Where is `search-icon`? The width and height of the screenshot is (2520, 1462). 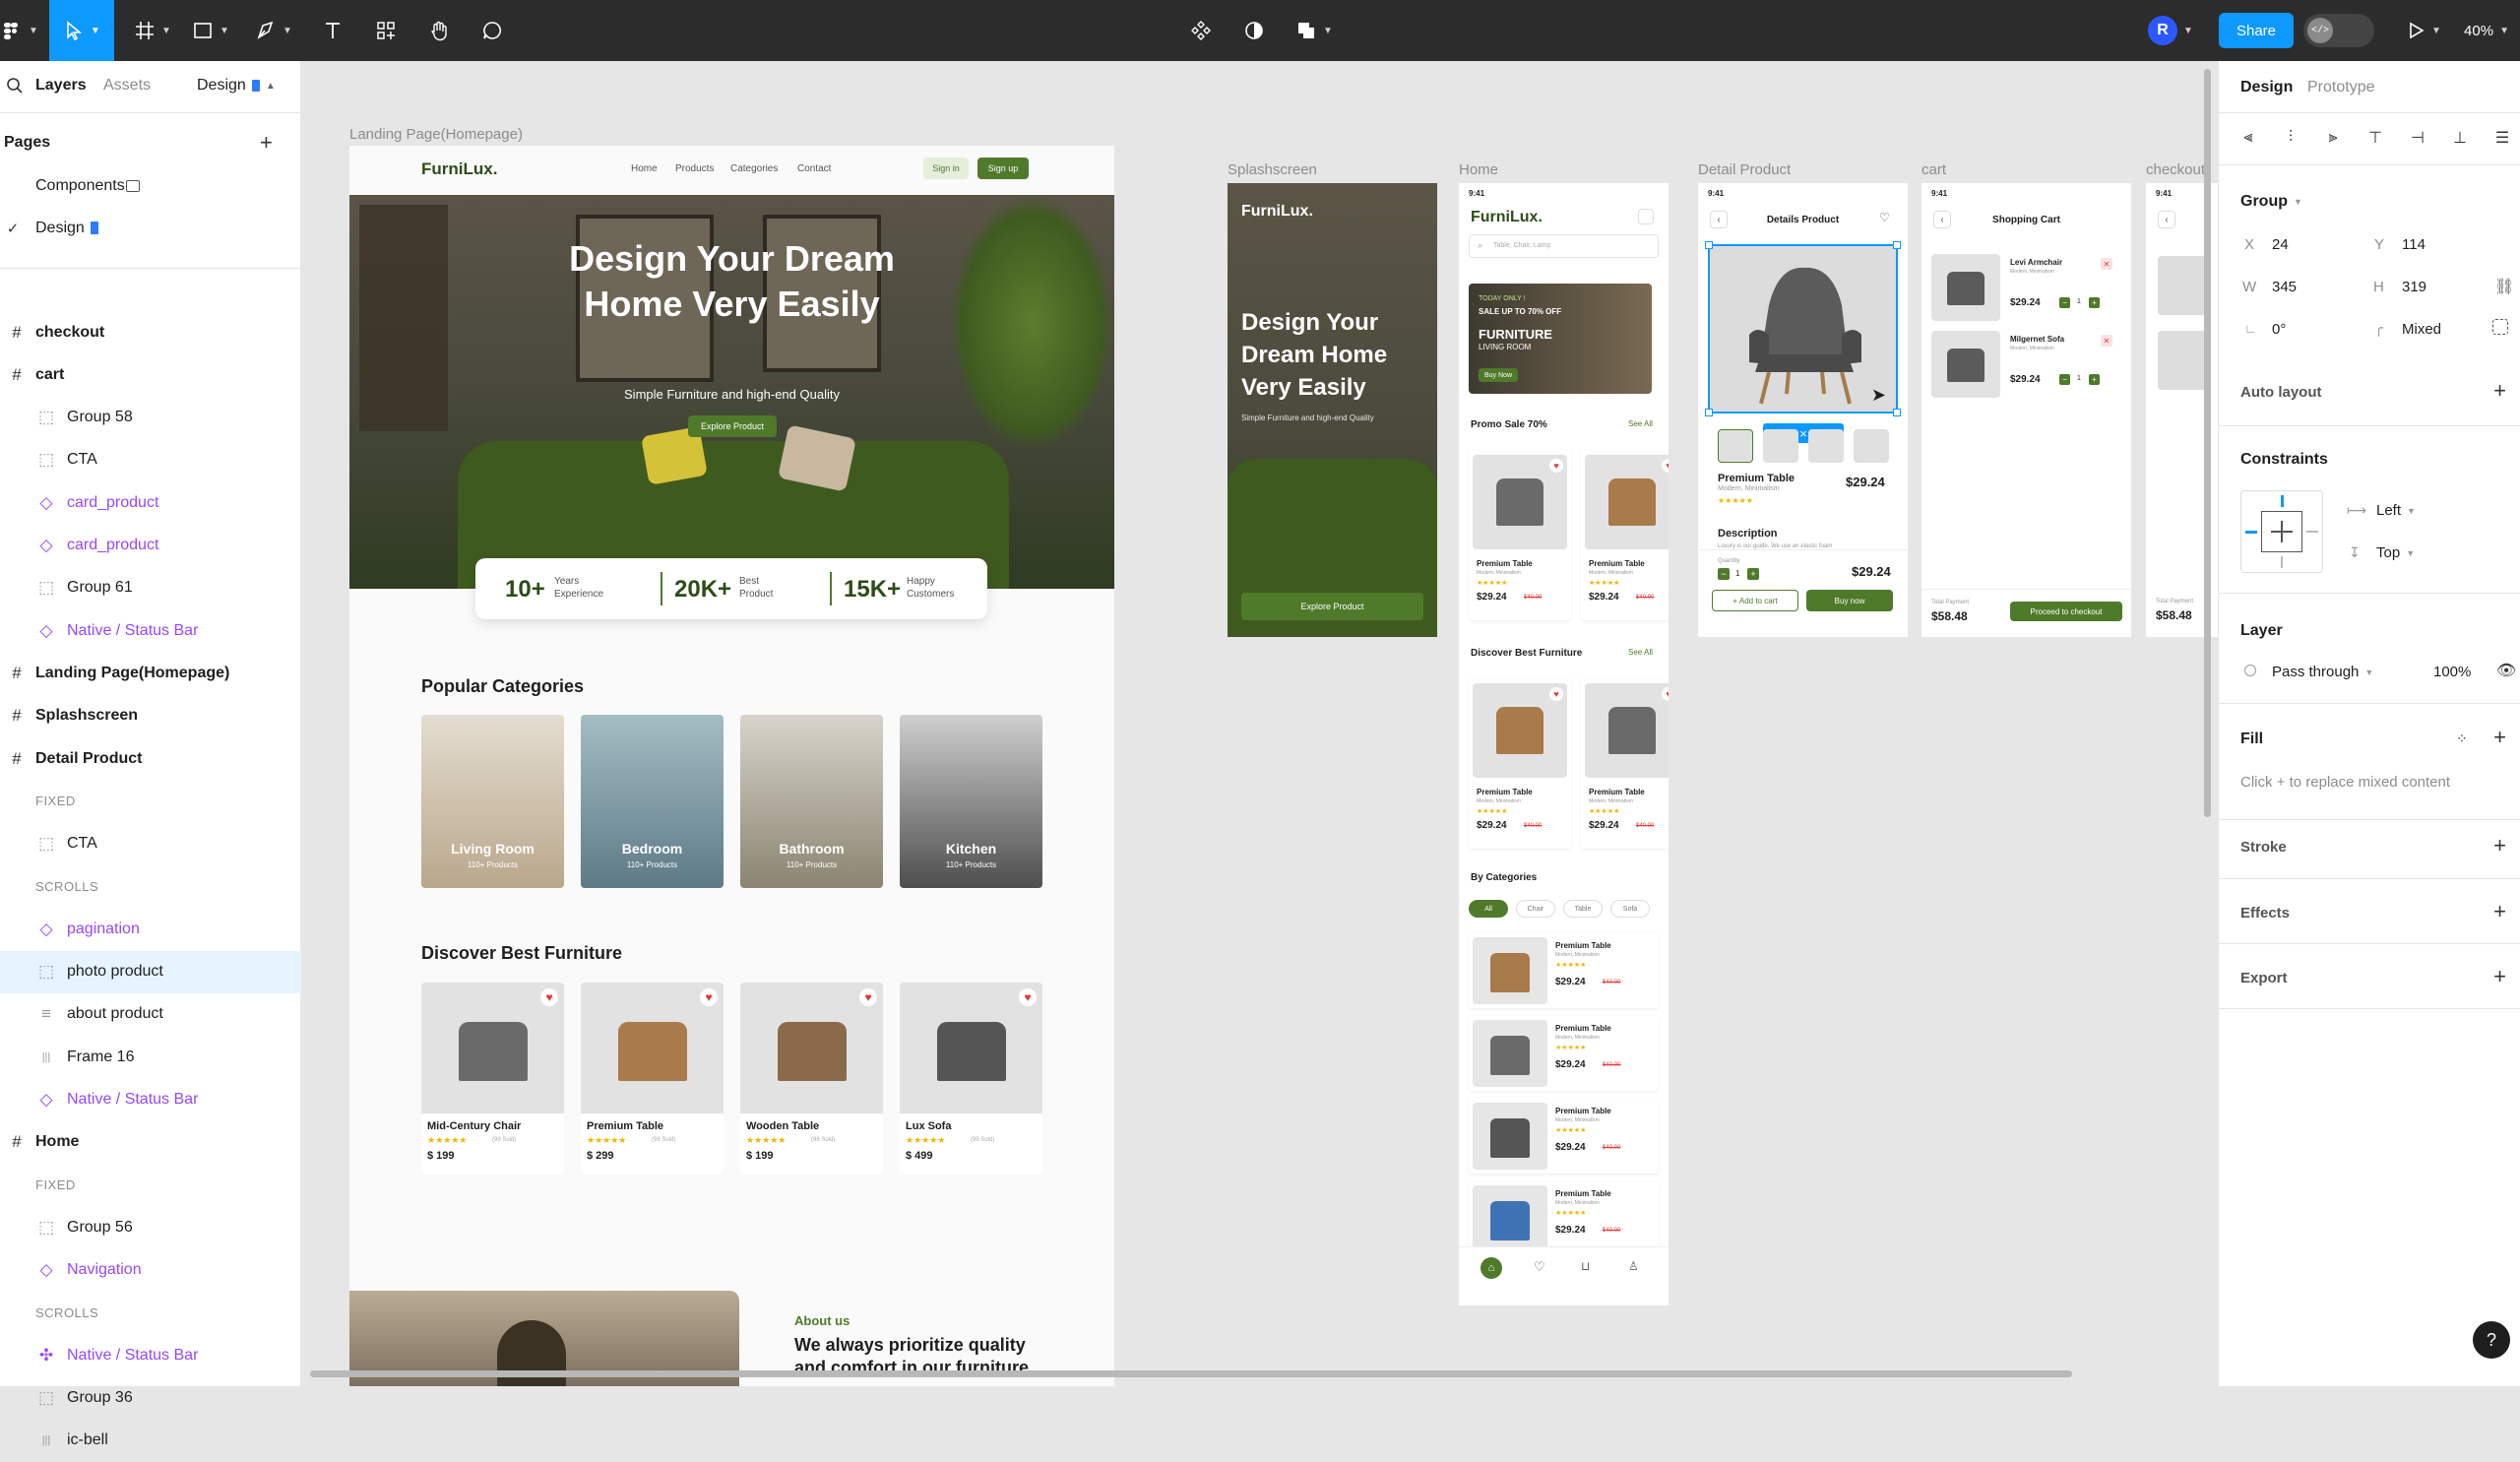
search-icon is located at coordinates (15, 86).